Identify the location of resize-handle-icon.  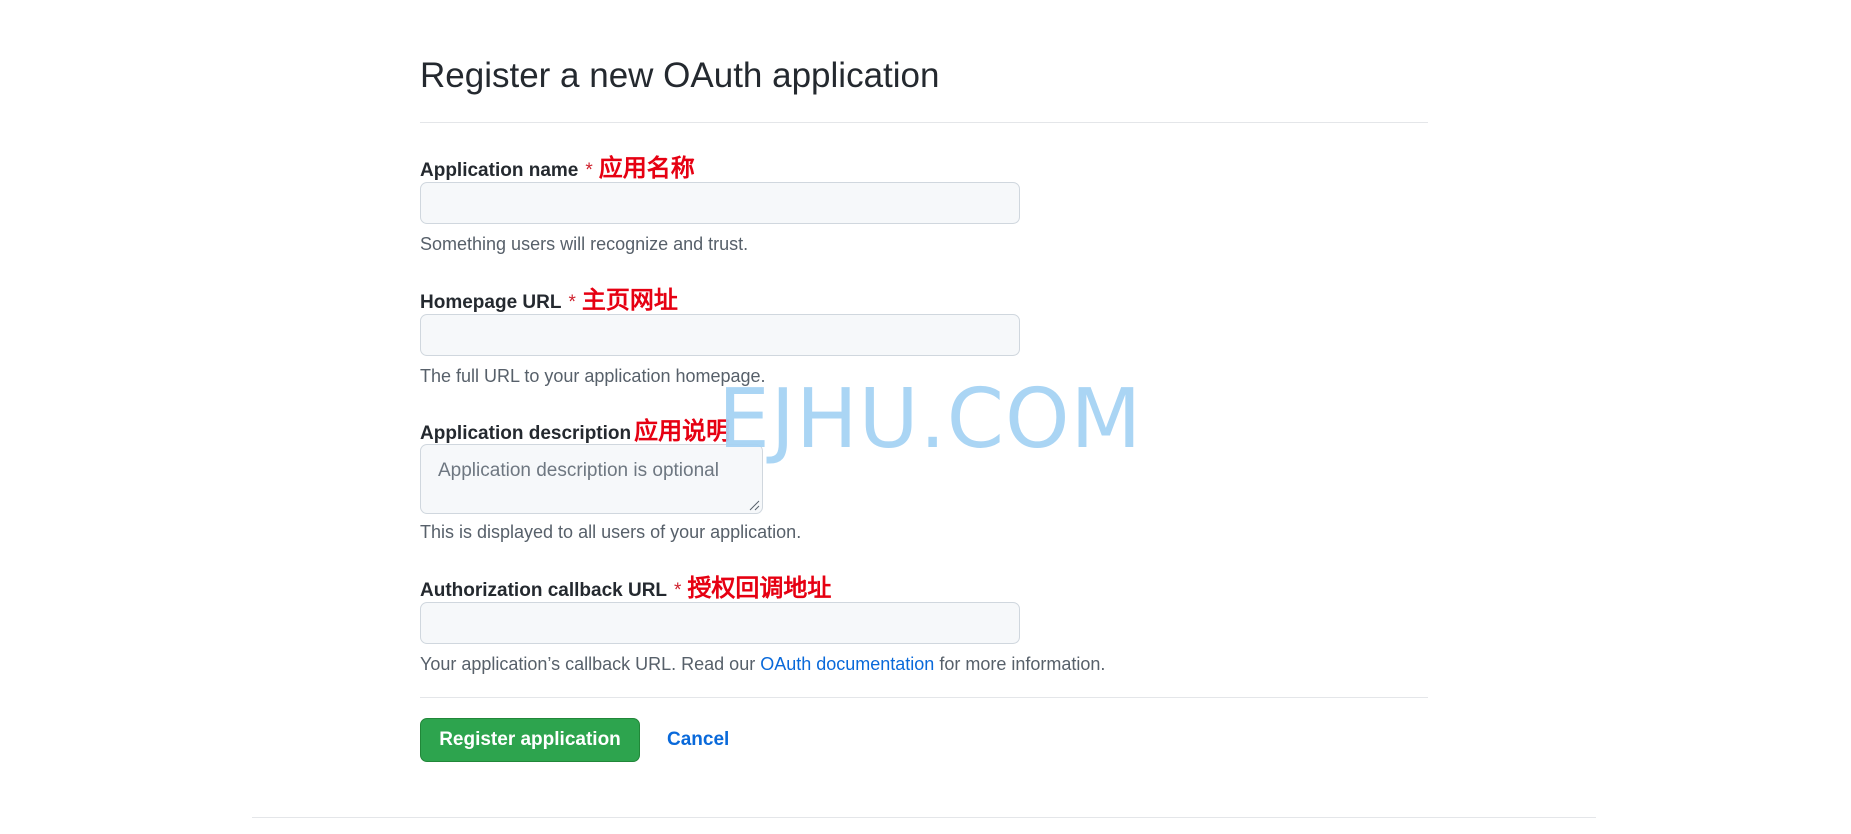
(754, 505).